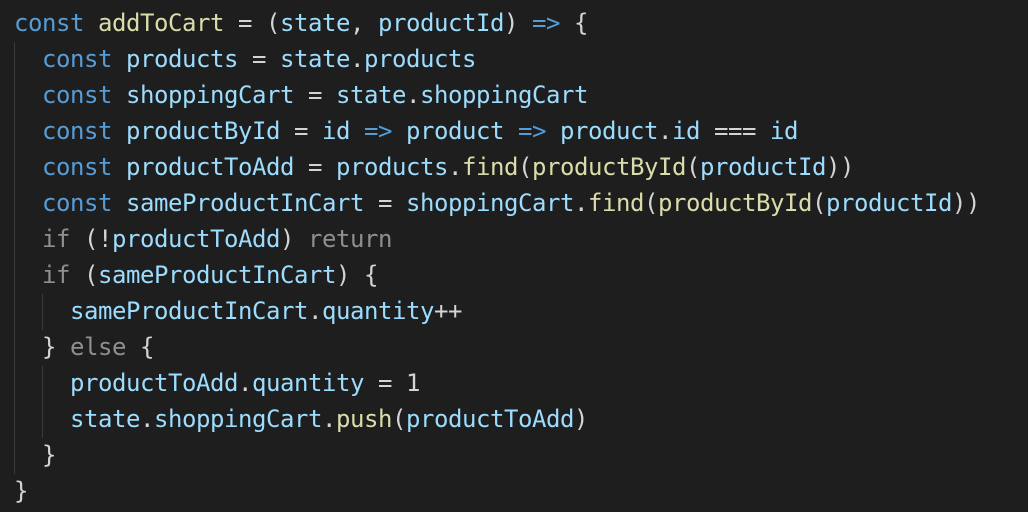 The height and width of the screenshot is (512, 1028). I want to click on code-line: if (sameProductInCart) {, so click(196, 275).